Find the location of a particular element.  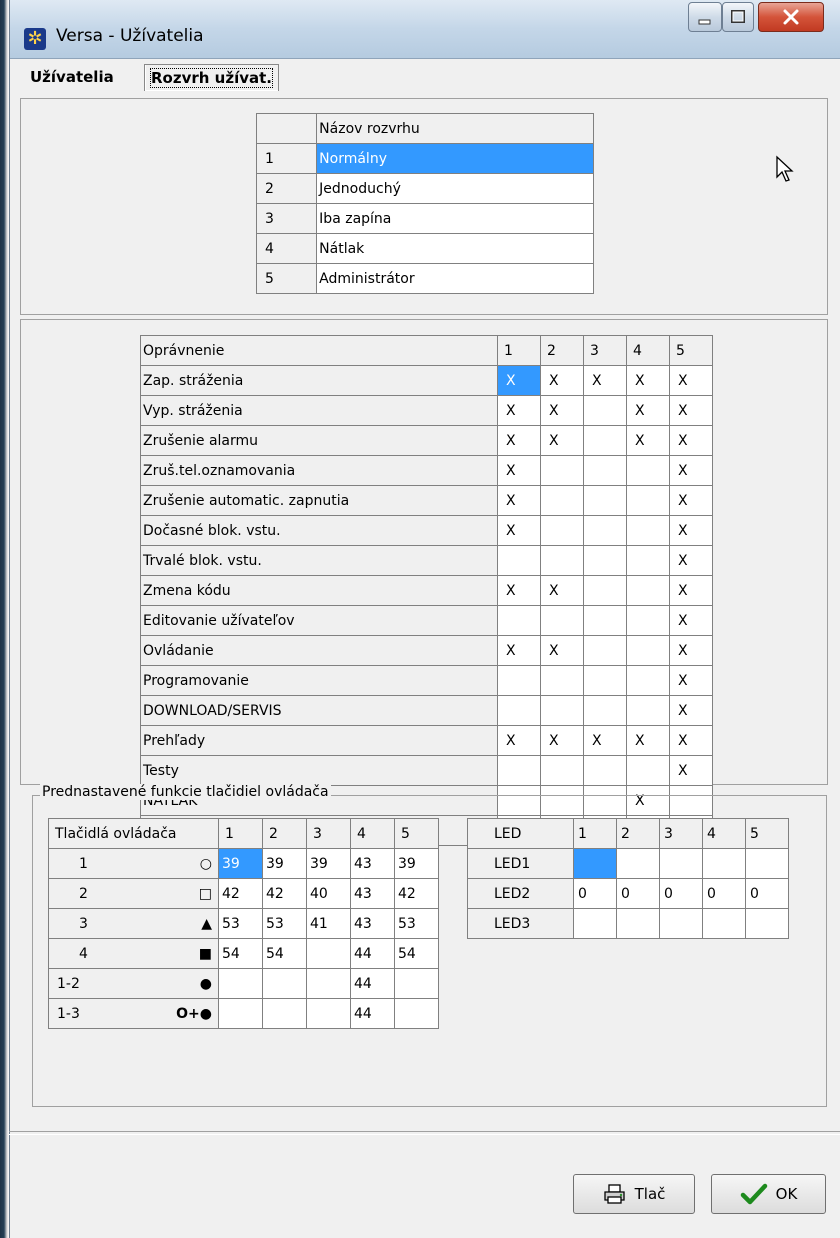

schedule-row: 4 Nátlak is located at coordinates (424, 248).